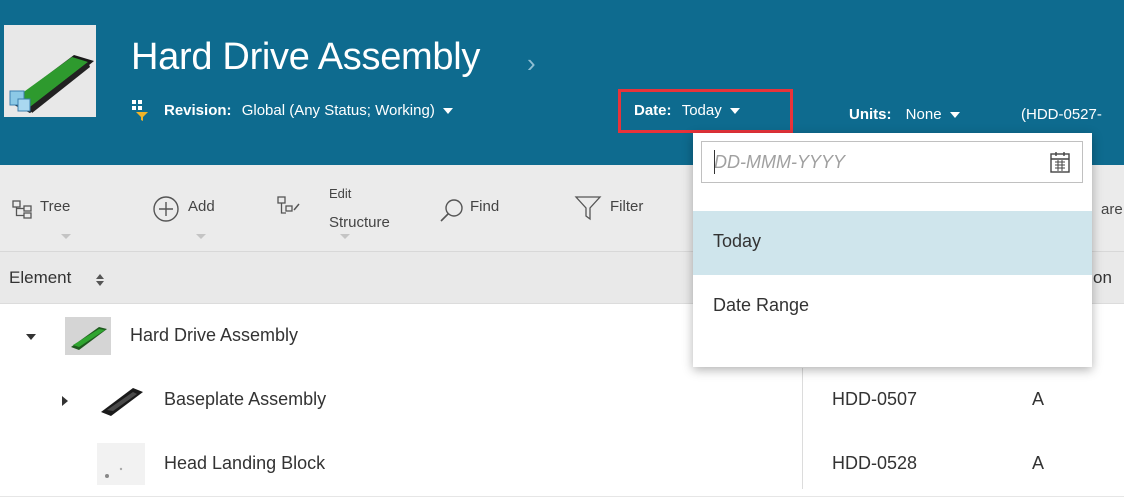 Image resolution: width=1124 pixels, height=497 pixels. What do you see at coordinates (65, 401) in the screenshot?
I see `expand-icon` at bounding box center [65, 401].